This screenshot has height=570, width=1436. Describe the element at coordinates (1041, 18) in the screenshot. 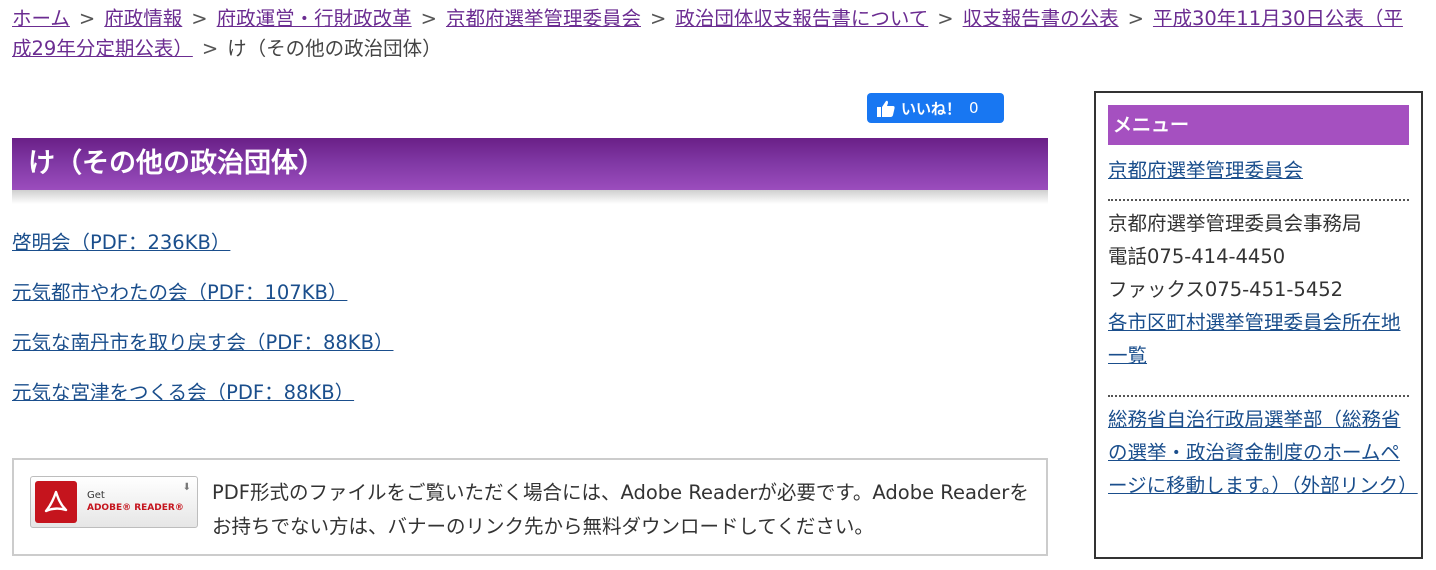

I see `breadcrumb-link-kohyo: 収支報告書の公表` at that location.